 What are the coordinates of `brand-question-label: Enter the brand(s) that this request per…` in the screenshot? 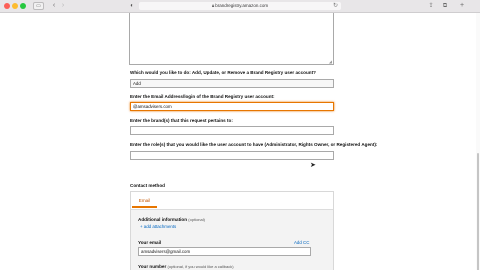 It's located at (181, 120).